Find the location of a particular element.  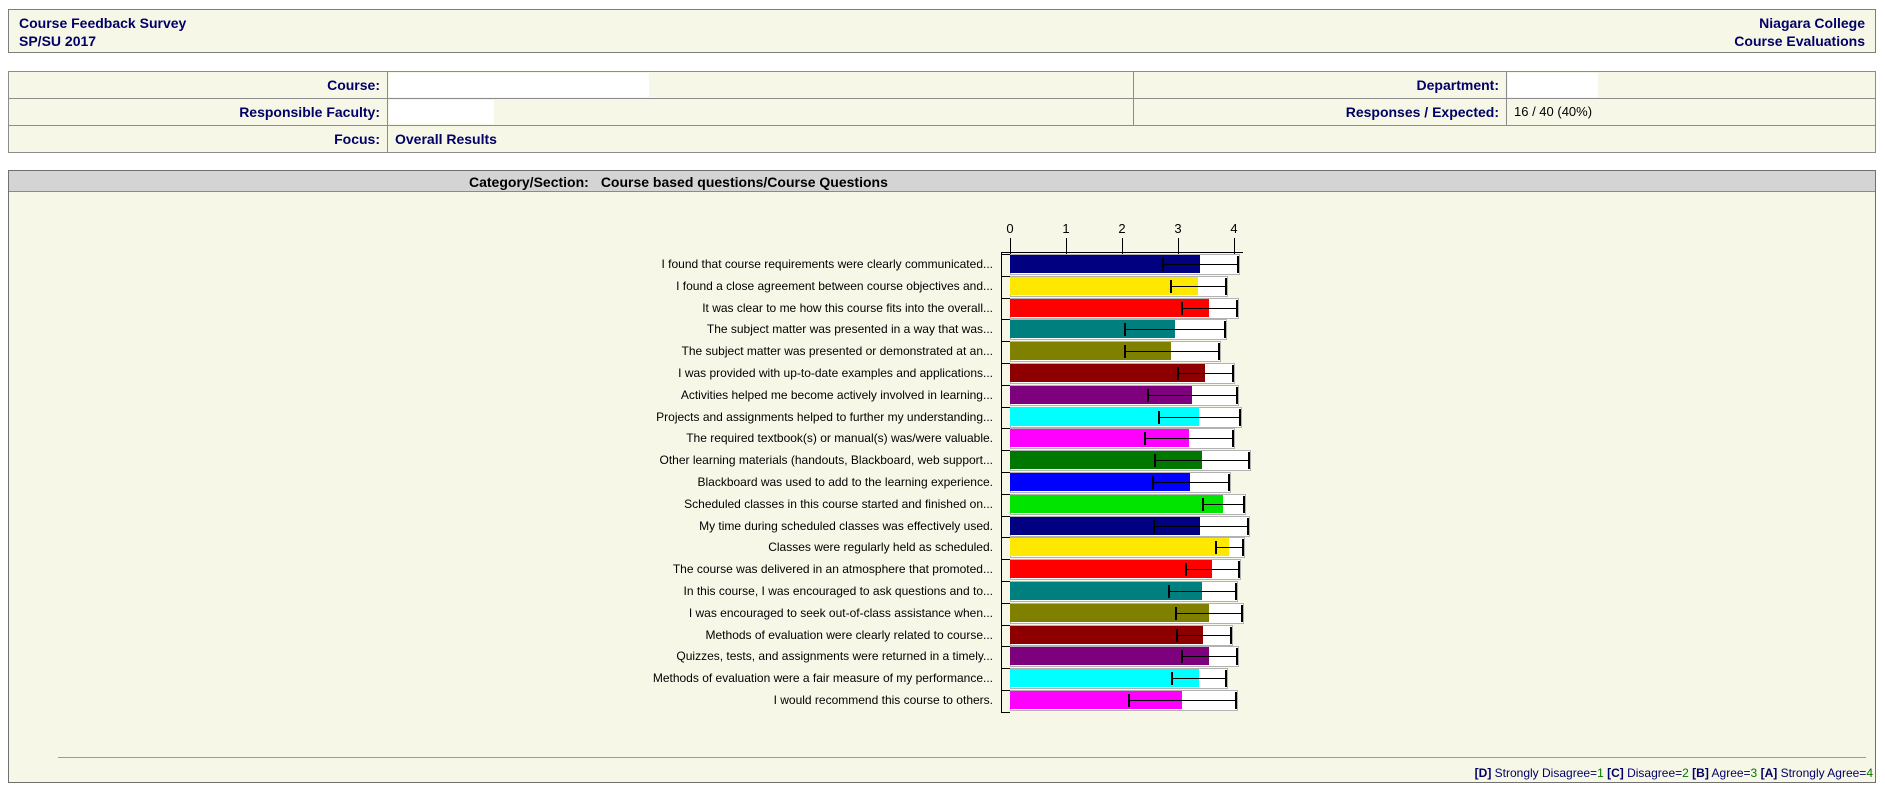

legend-value: 1 is located at coordinates (1600, 773).